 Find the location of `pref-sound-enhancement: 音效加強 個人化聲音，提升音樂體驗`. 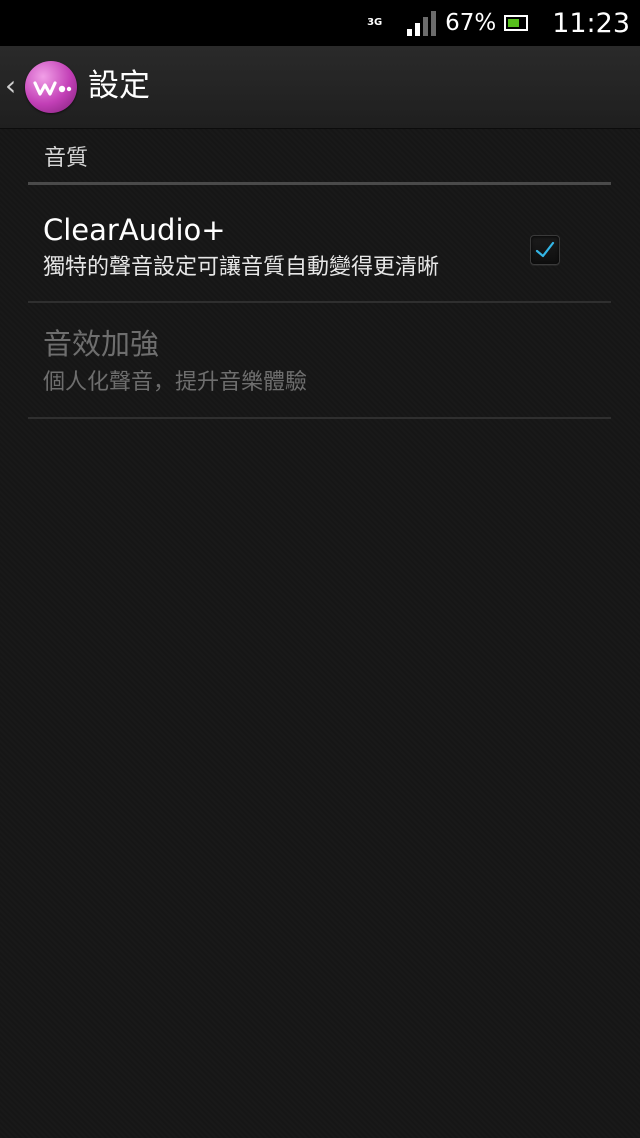

pref-sound-enhancement: 音效加強 個人化聲音，提升音樂體驗 is located at coordinates (319, 361).